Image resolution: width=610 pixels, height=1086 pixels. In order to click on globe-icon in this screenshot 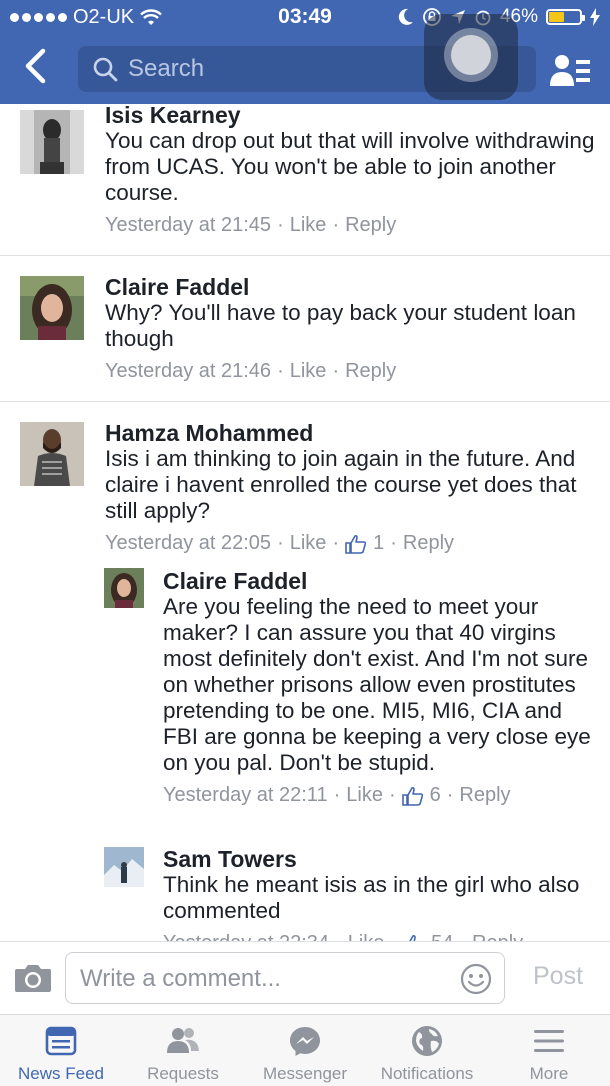, I will do `click(427, 1041)`.